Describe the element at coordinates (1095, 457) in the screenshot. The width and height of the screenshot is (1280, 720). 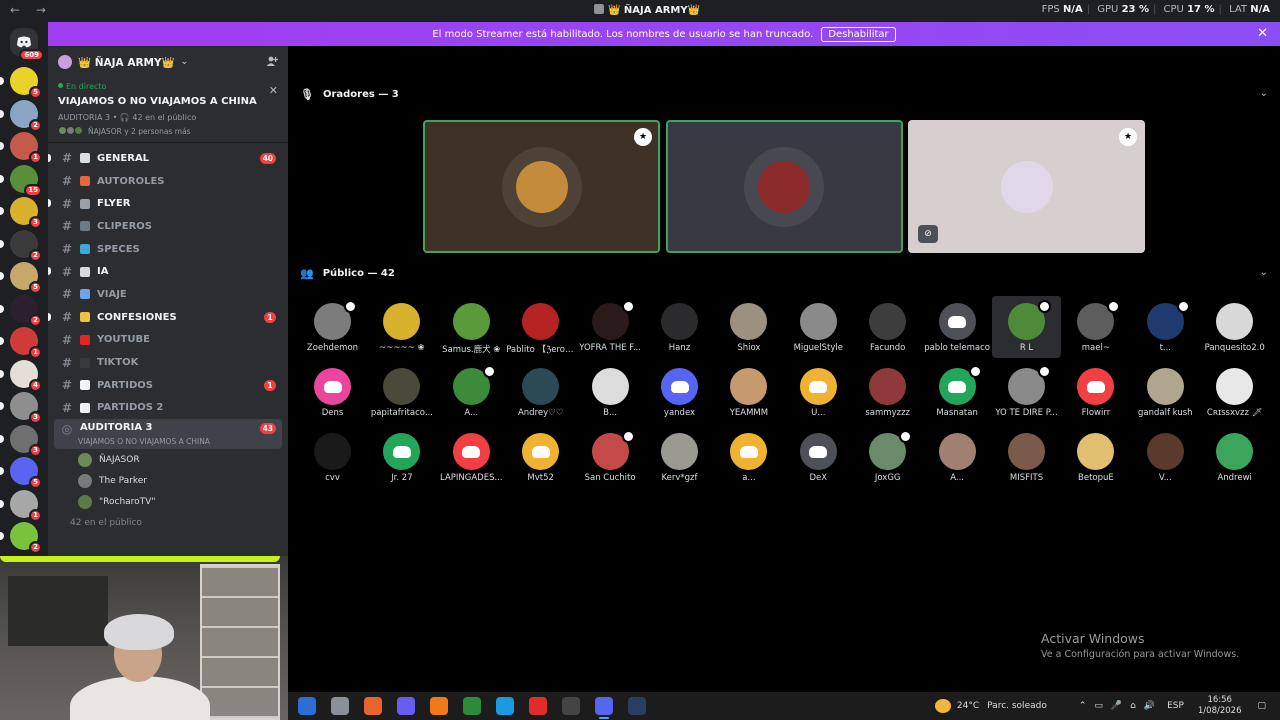
I see `audience-member: BetopuE` at that location.